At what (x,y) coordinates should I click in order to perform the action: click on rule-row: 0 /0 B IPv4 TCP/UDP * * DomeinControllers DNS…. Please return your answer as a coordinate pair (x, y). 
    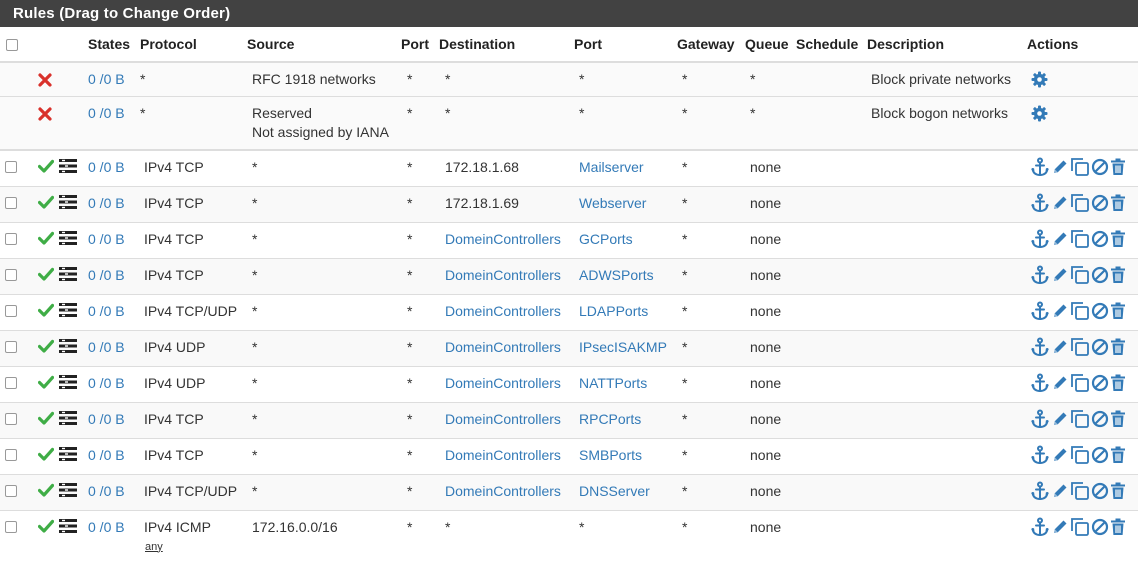
    Looking at the image, I should click on (569, 492).